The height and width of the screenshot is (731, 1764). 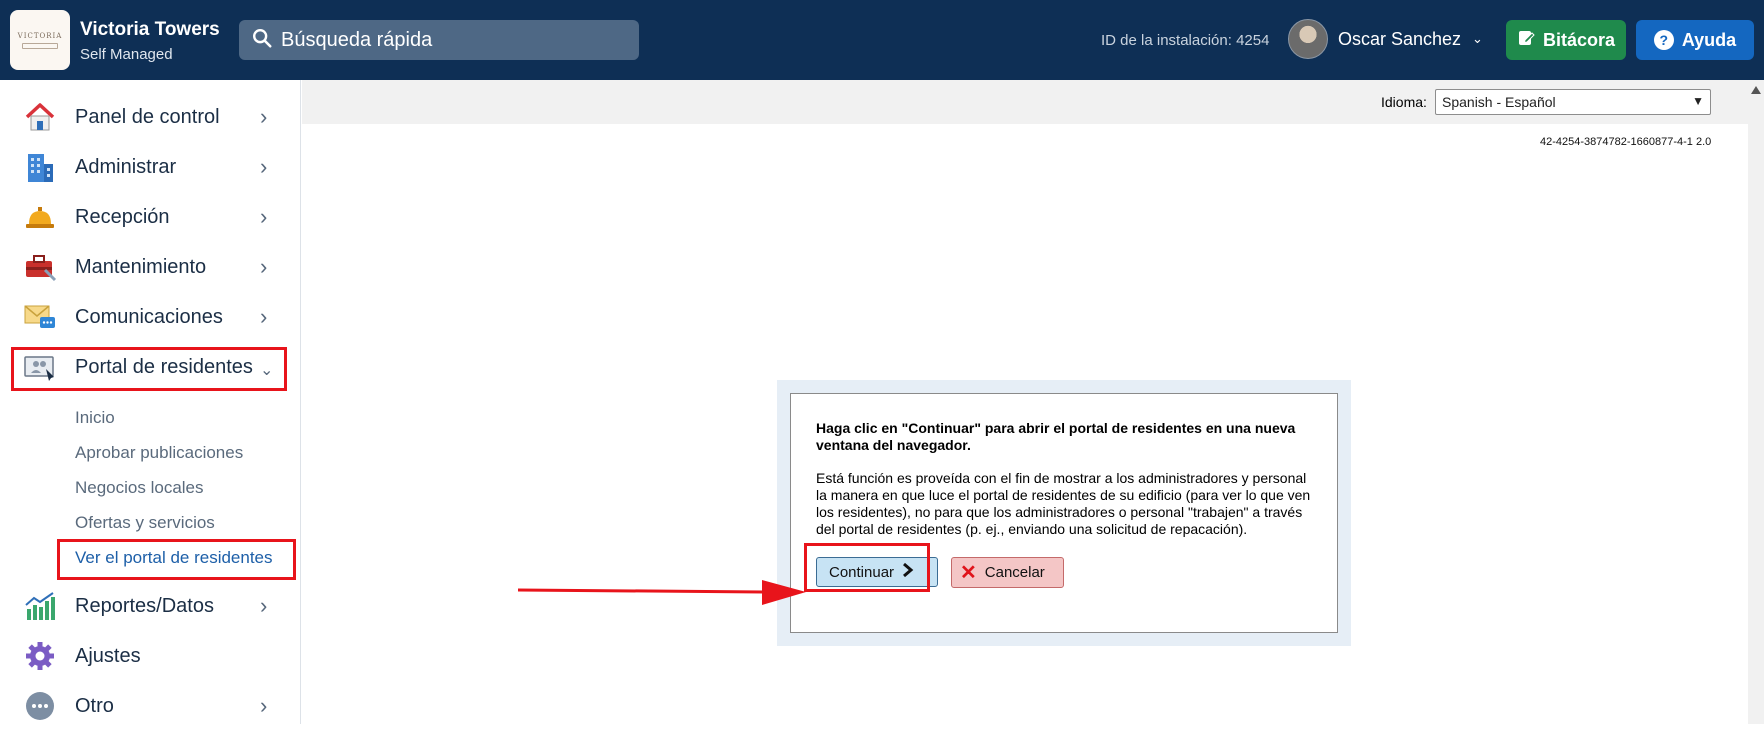 I want to click on chart-icon, so click(x=40, y=606).